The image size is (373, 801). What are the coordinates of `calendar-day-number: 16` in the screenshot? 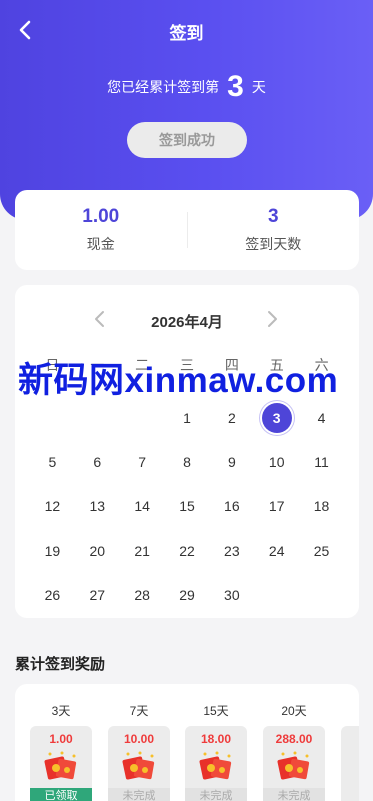 It's located at (232, 506).